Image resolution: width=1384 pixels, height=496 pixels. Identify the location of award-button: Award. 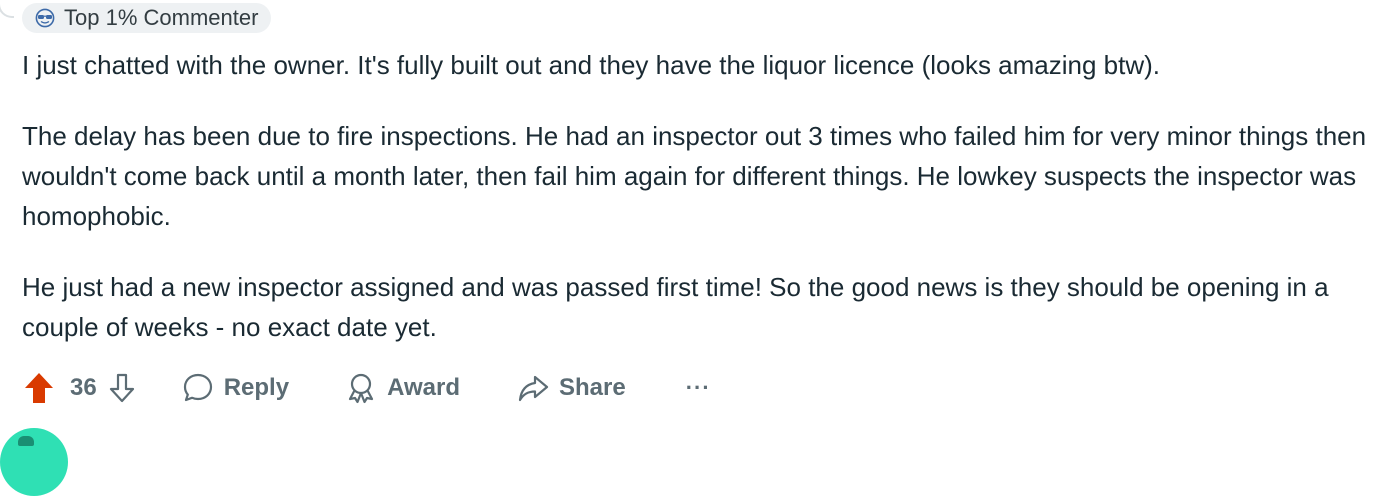
(402, 388).